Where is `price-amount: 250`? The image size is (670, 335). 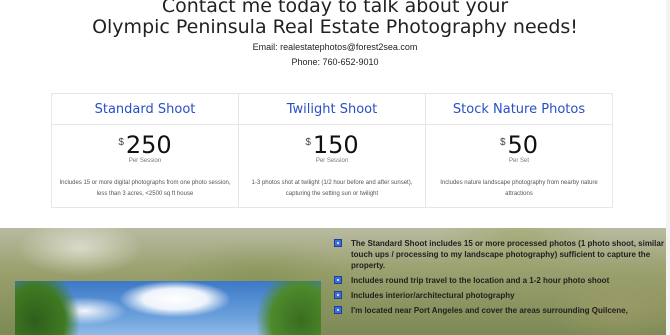 price-amount: 250 is located at coordinates (148, 145).